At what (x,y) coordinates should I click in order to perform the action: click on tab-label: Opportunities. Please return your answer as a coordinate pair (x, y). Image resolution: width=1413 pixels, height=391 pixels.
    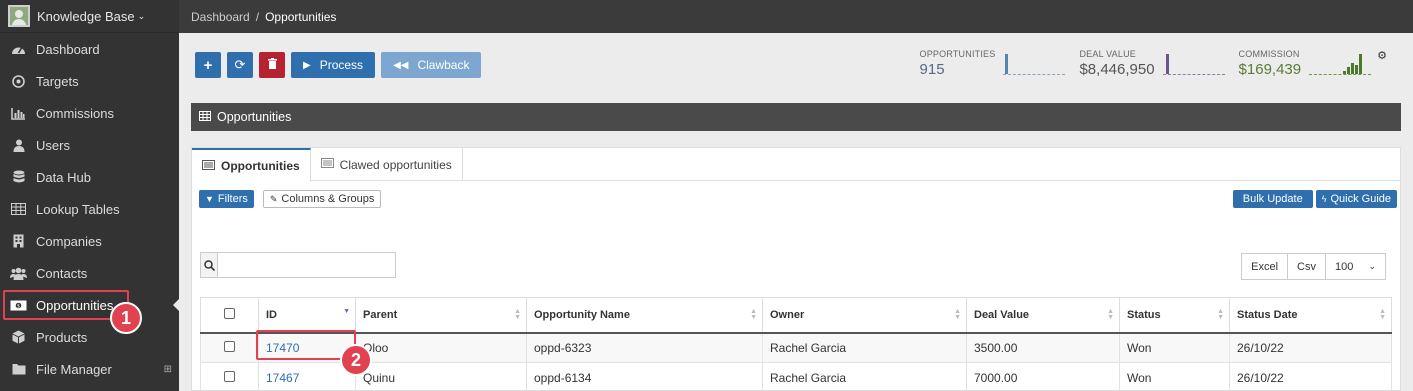
    Looking at the image, I should click on (260, 166).